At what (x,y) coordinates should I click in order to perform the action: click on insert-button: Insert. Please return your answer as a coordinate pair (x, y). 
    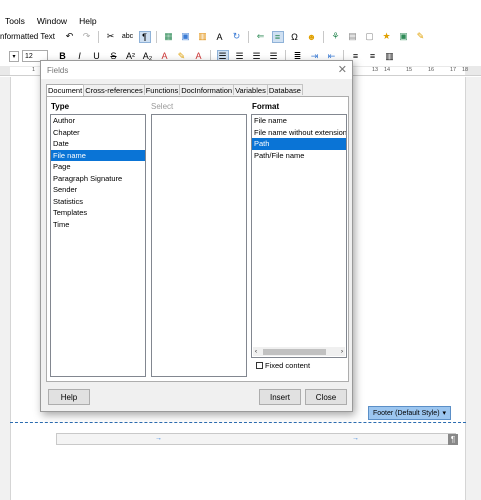
    Looking at the image, I should click on (280, 397).